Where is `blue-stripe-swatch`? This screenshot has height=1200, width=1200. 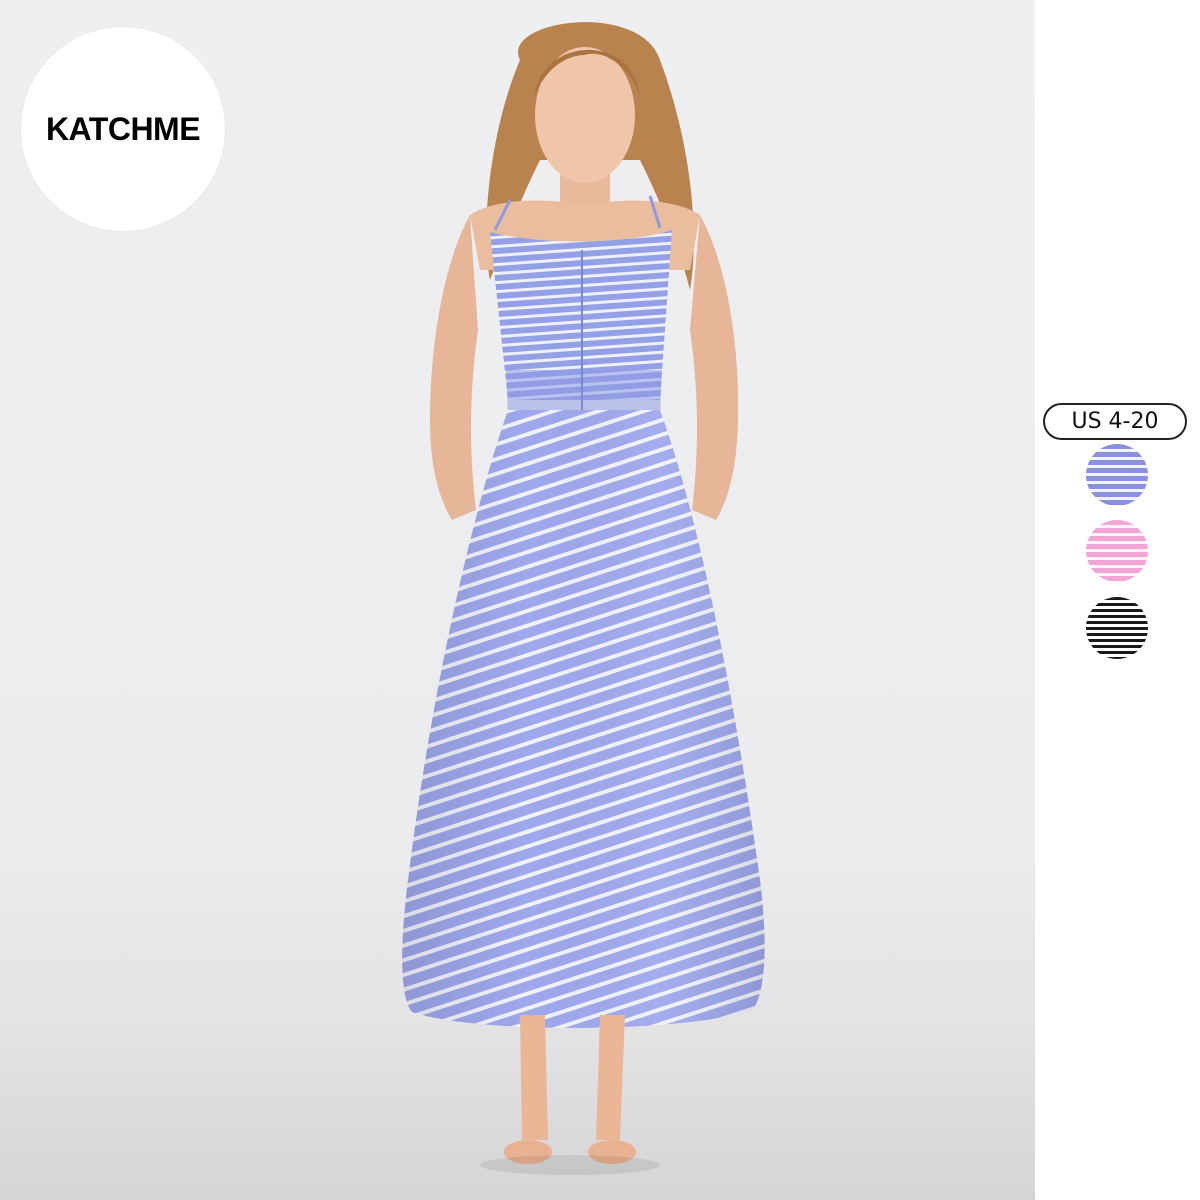
blue-stripe-swatch is located at coordinates (1117, 475).